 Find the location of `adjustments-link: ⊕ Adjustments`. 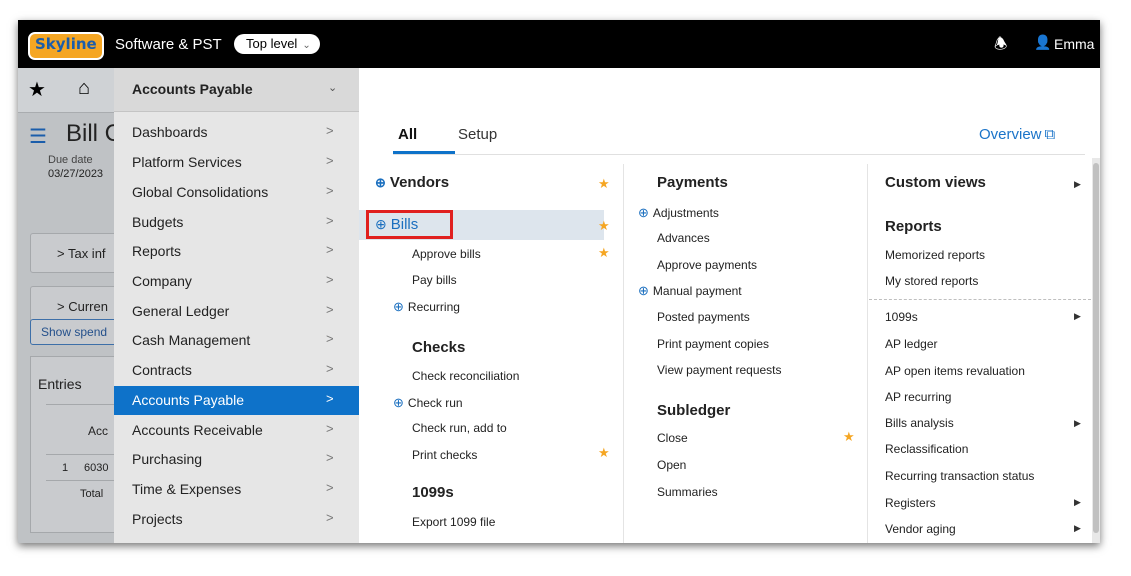

adjustments-link: ⊕ Adjustments is located at coordinates (678, 213).